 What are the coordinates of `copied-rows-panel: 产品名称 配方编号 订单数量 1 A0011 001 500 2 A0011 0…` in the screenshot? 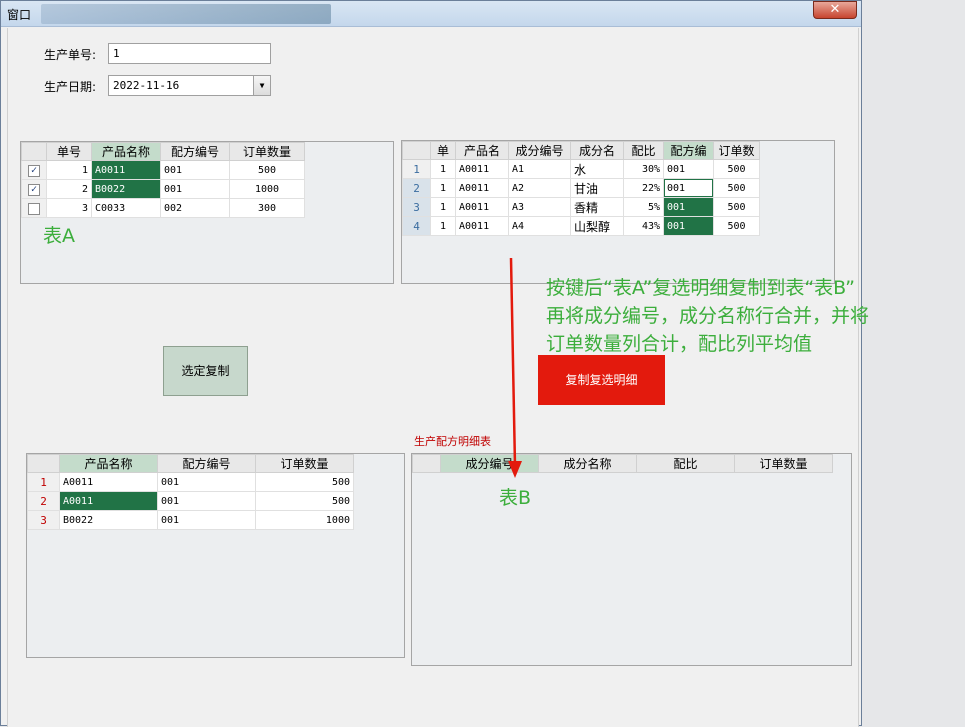 It's located at (215, 555).